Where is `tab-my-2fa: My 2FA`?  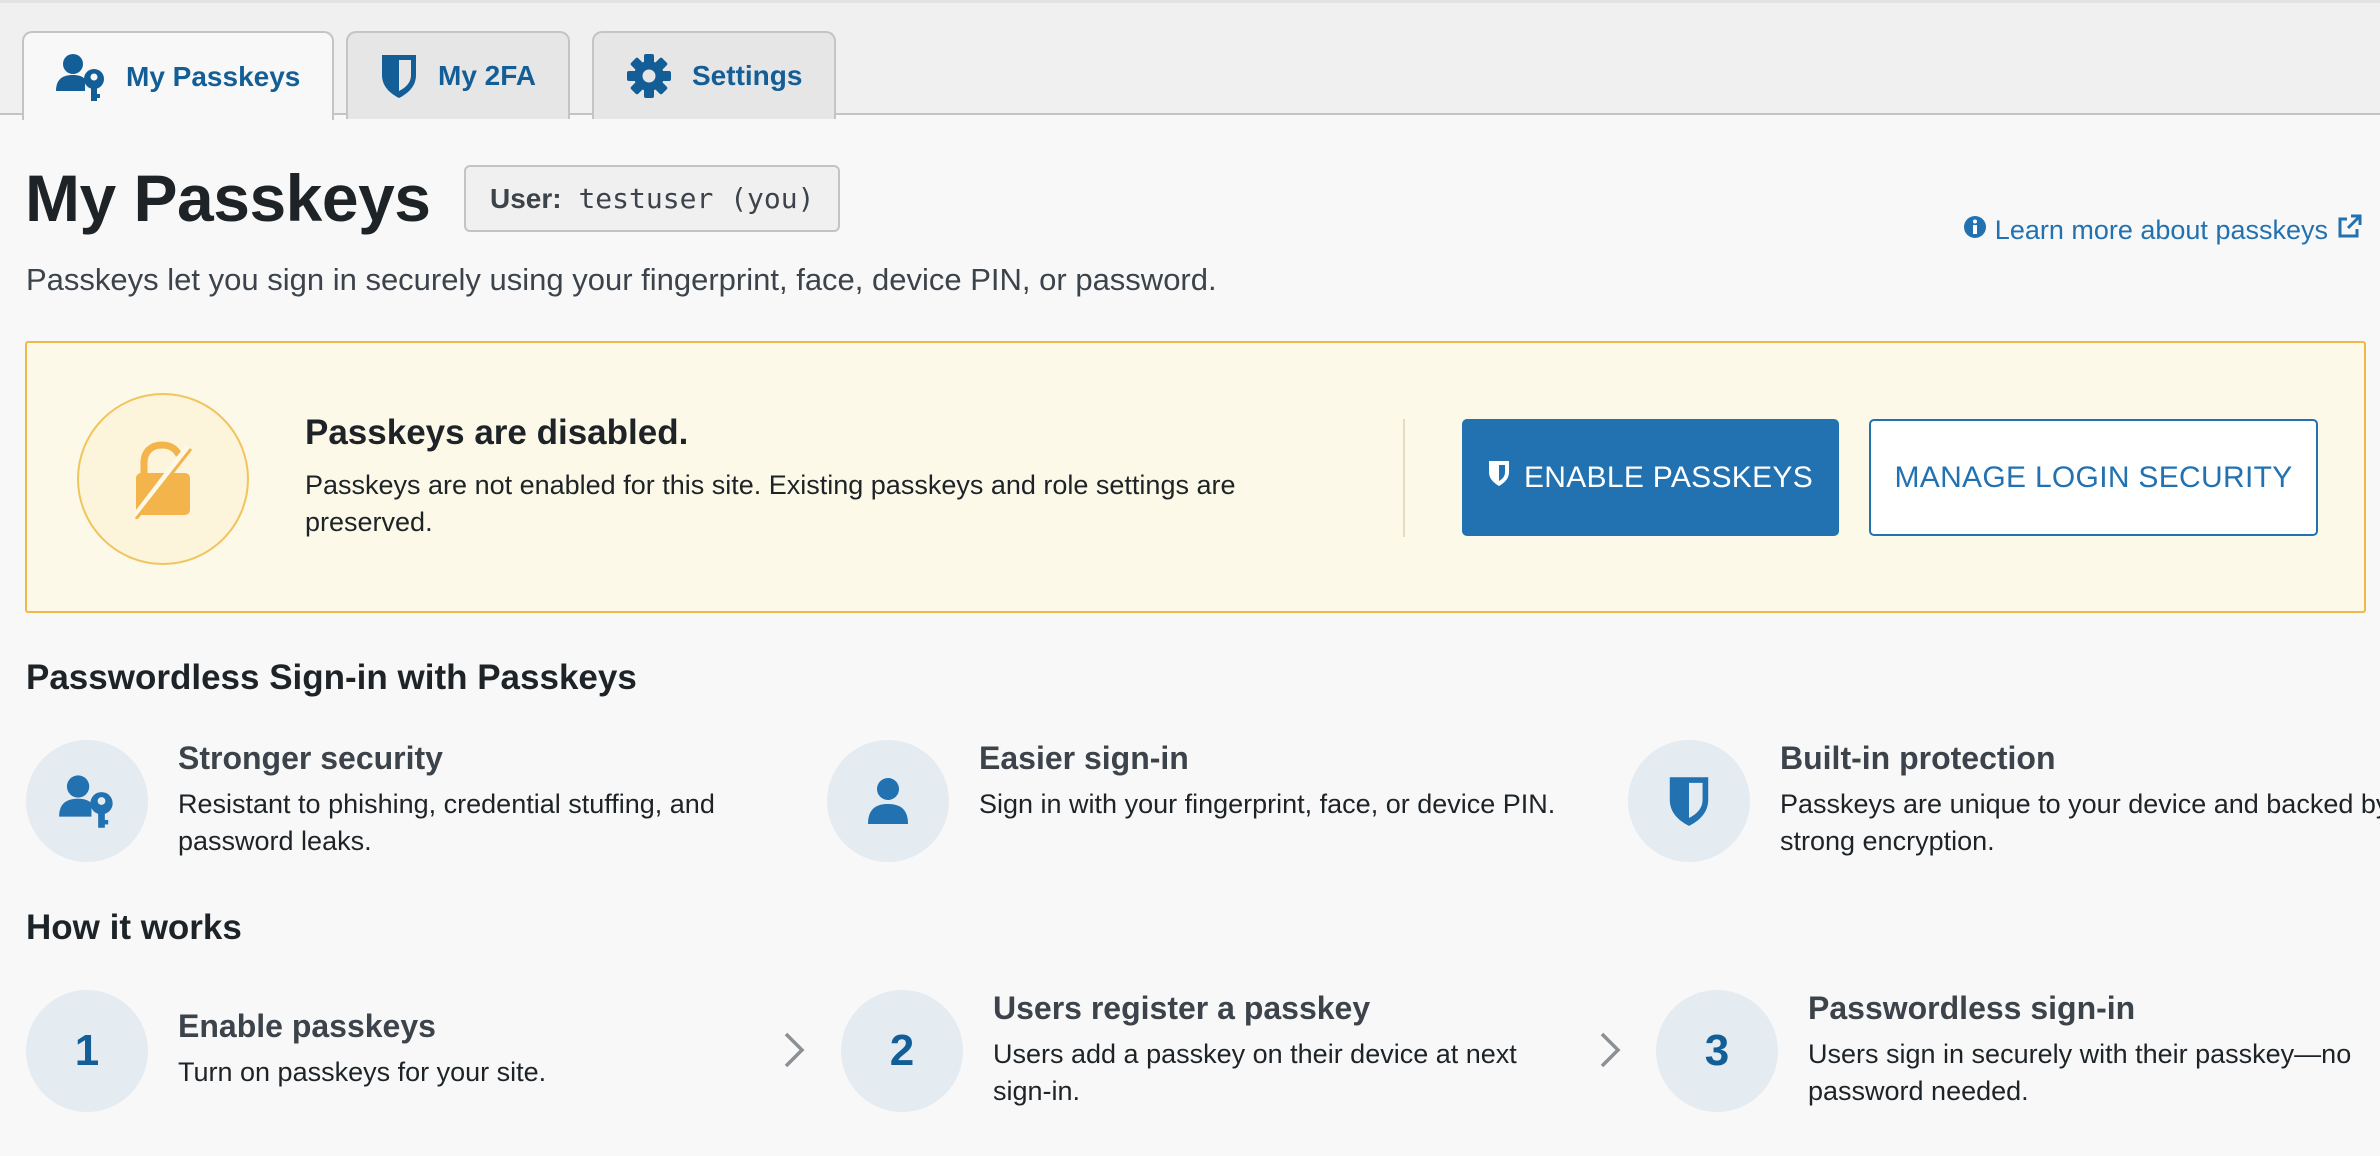 tab-my-2fa: My 2FA is located at coordinates (458, 75).